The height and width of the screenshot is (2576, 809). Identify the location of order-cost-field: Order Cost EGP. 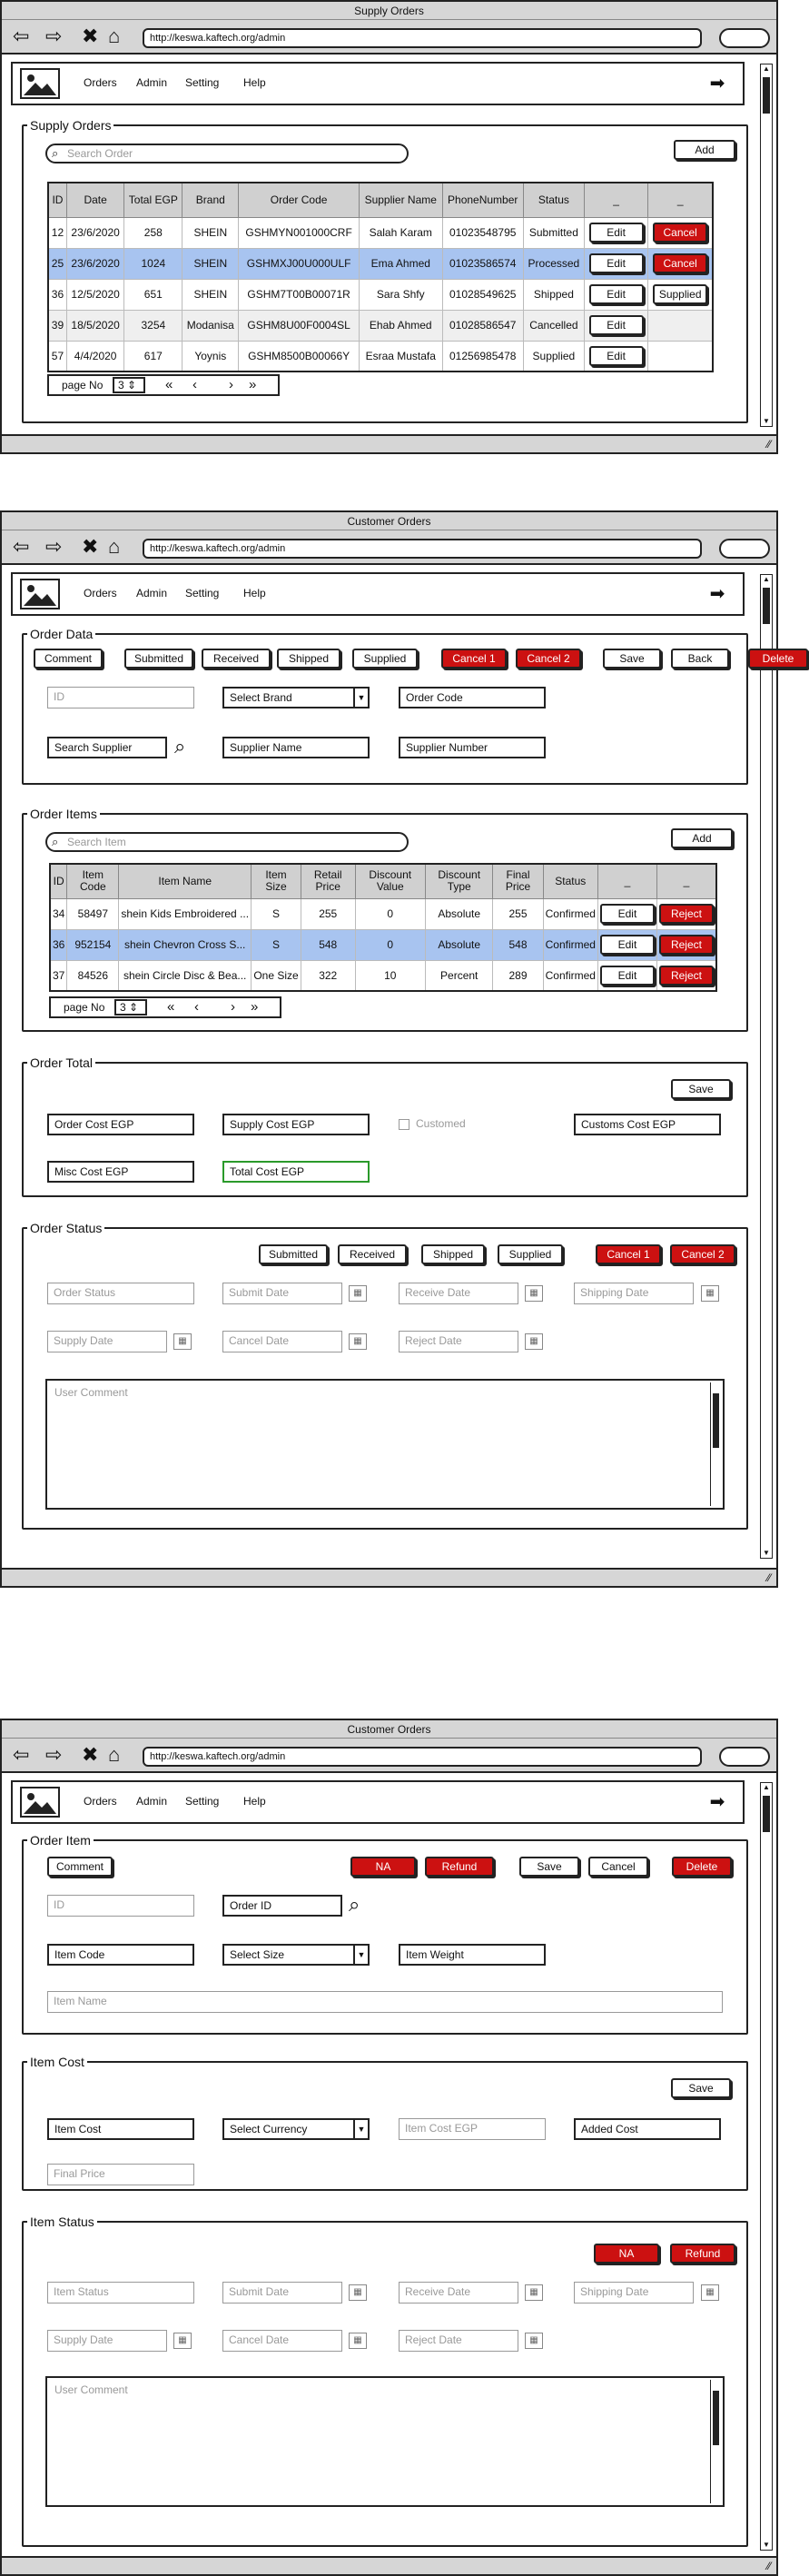
(120, 1124).